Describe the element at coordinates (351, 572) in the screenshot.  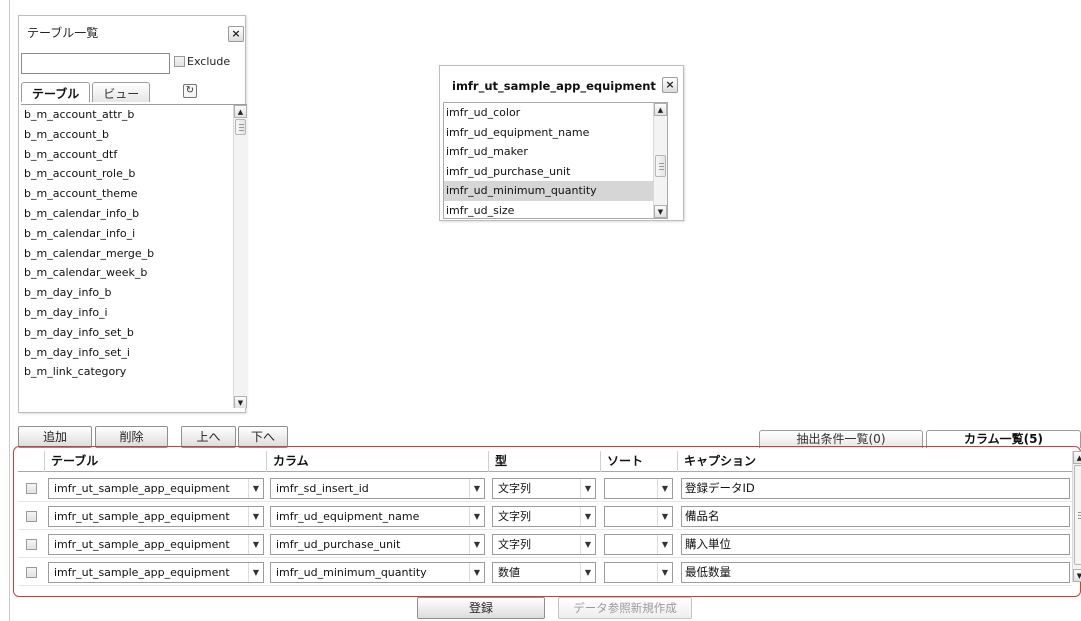
I see `column-select-value: imfr_ud_minimum_quantity` at that location.